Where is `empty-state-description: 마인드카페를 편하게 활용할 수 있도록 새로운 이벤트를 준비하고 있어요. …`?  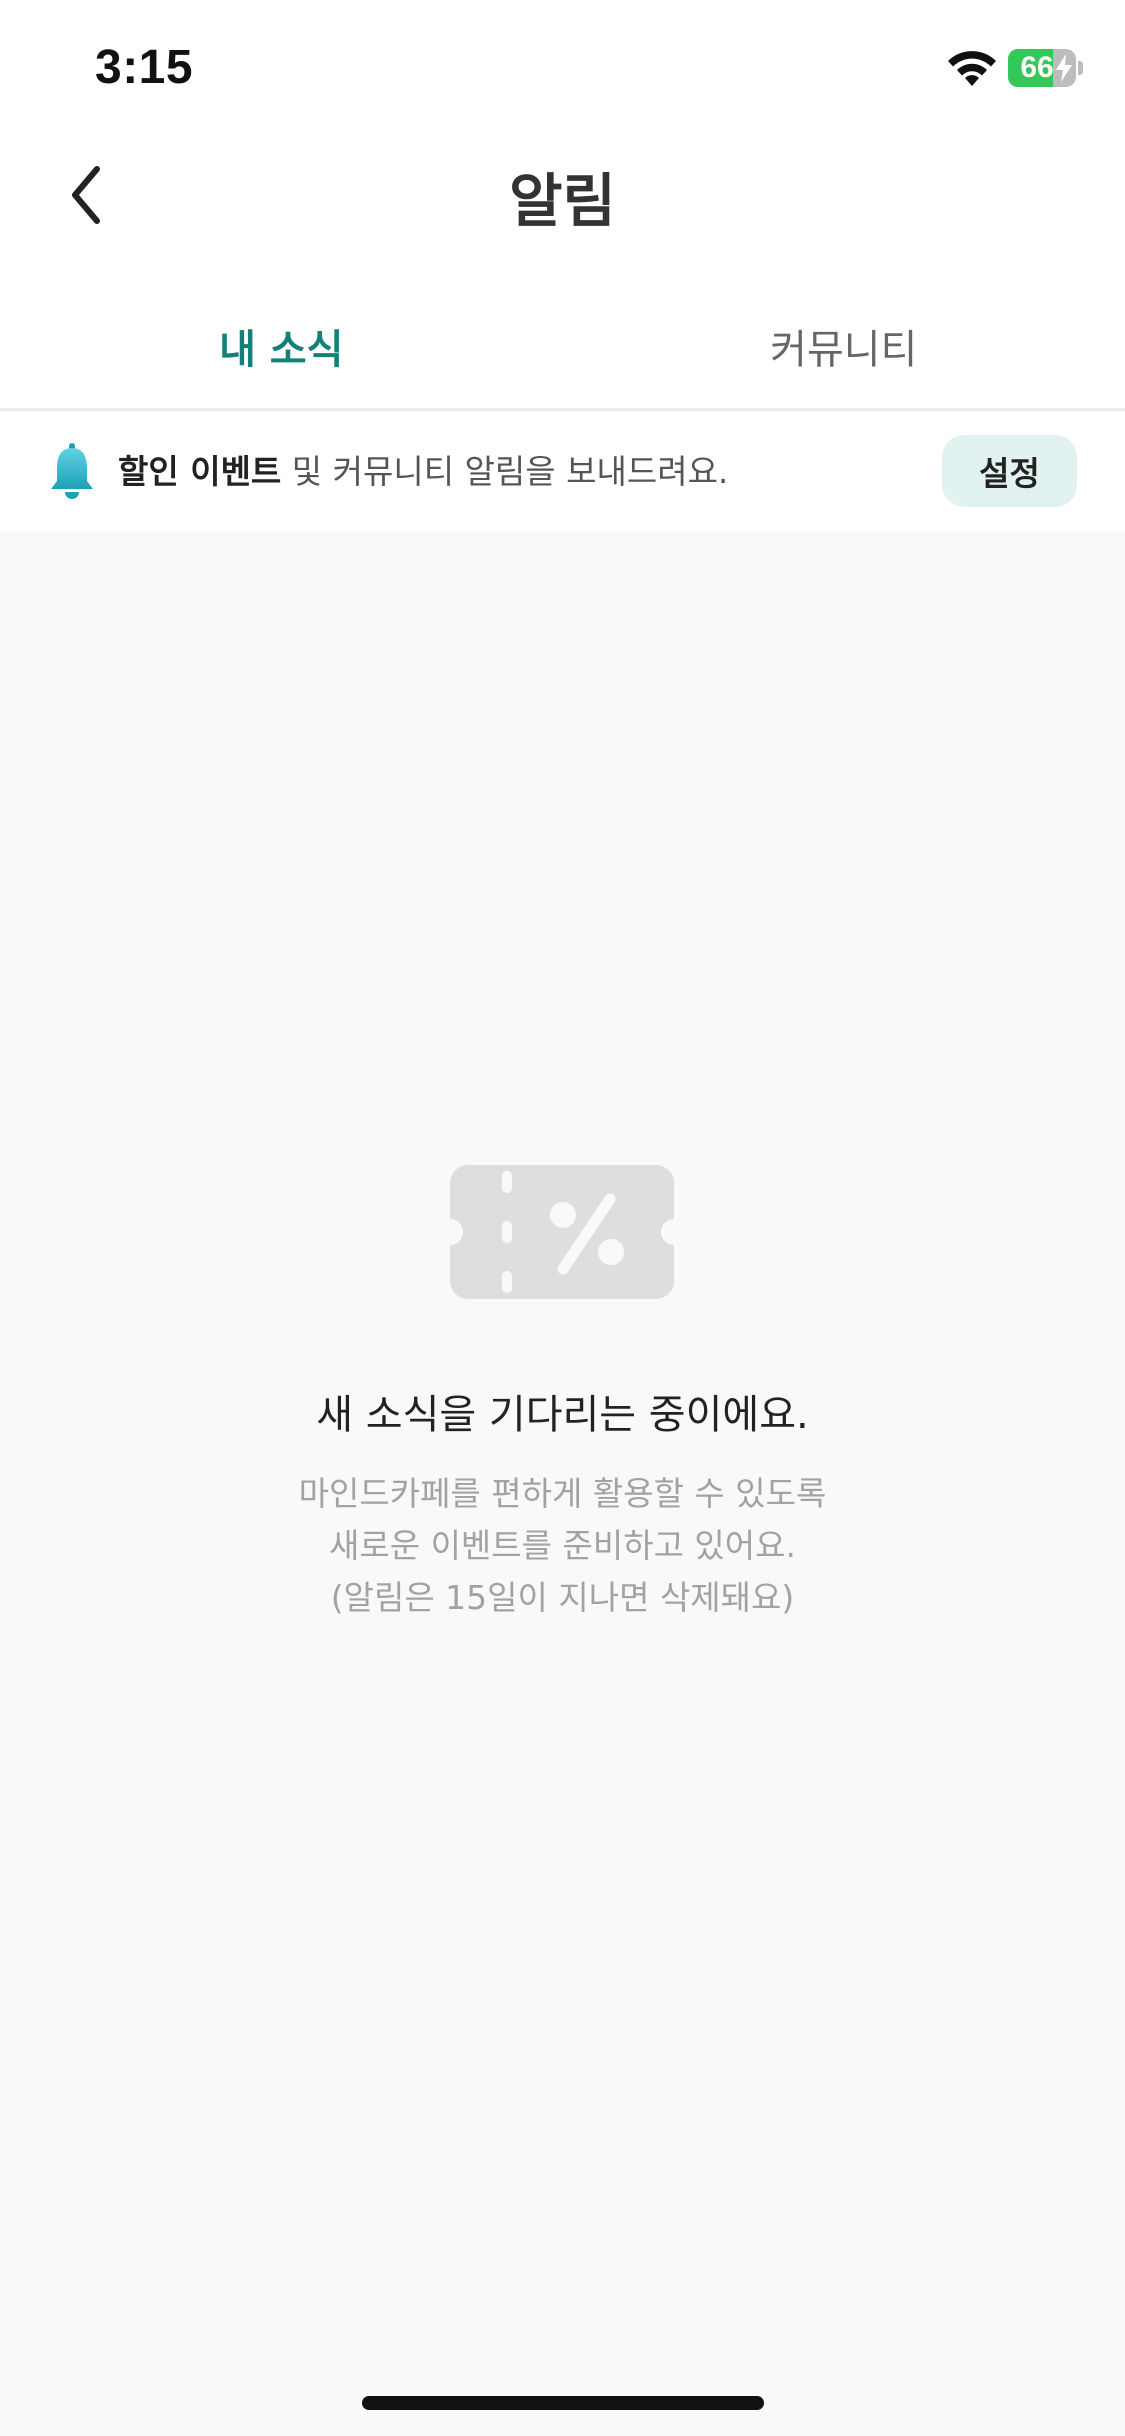
empty-state-description: 마인드카페를 편하게 활용할 수 있도록 새로운 이벤트를 준비하고 있어요. … is located at coordinates (562, 1546).